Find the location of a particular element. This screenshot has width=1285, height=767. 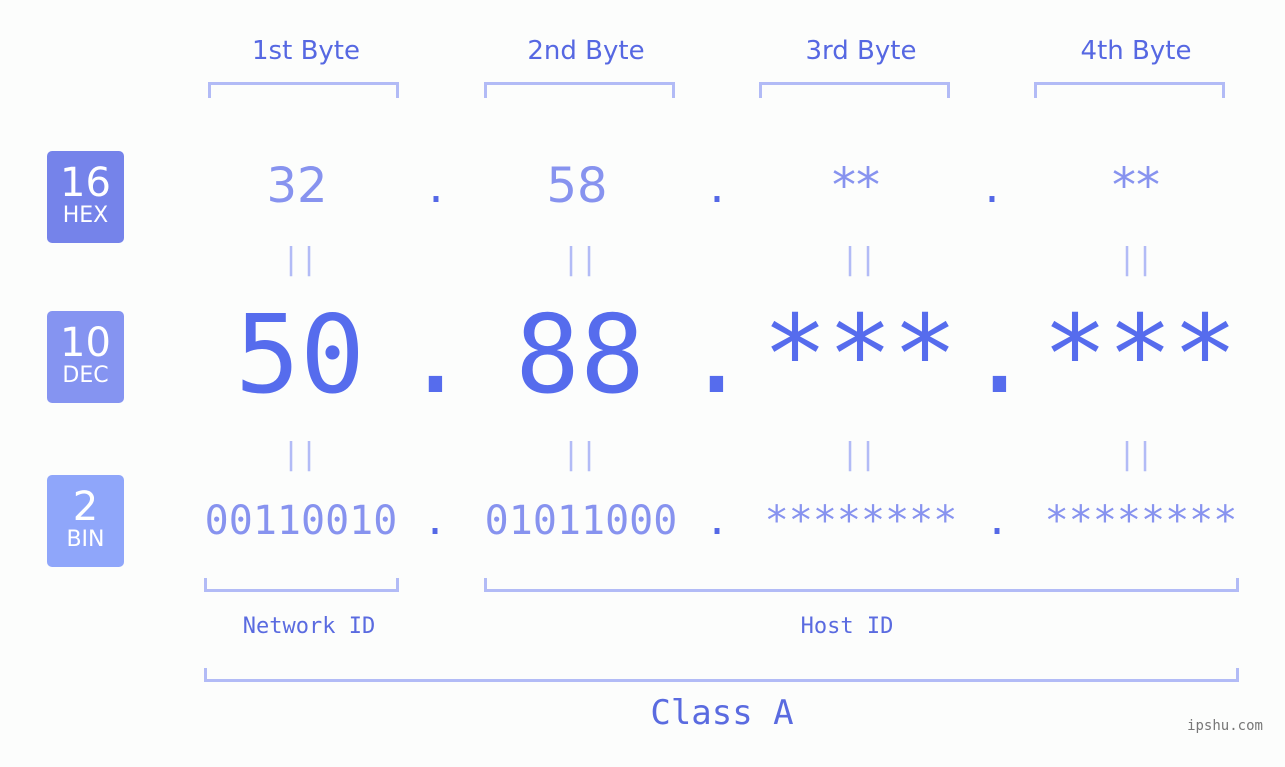

byte-1-bracket is located at coordinates (303, 90).